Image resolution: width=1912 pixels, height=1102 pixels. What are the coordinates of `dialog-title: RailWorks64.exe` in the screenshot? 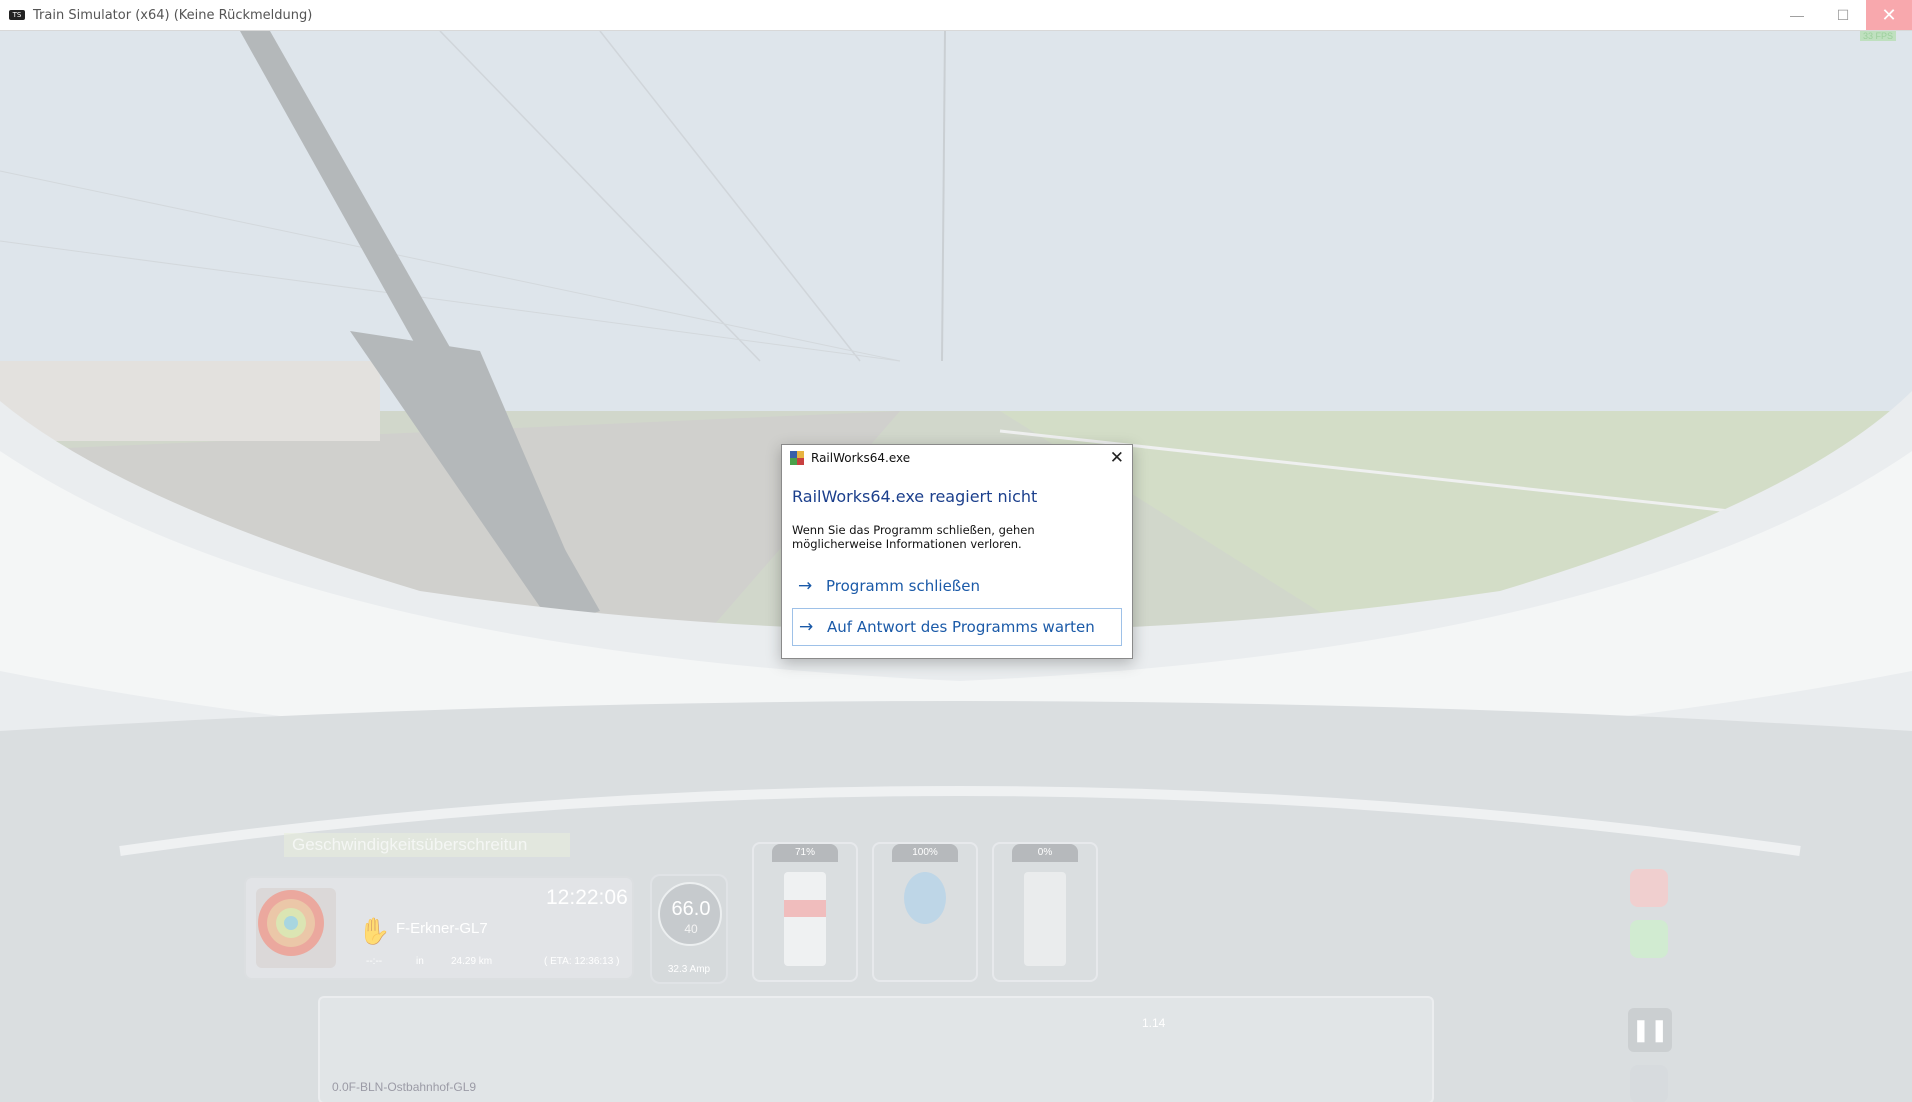 It's located at (861, 458).